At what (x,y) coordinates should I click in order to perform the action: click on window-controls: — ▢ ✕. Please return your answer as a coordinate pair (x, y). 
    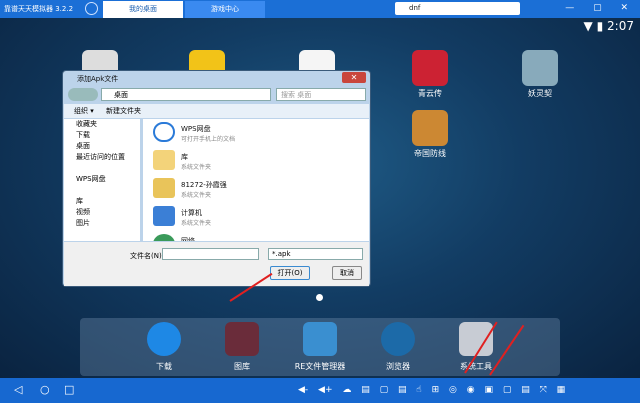
    Looking at the image, I should click on (600, 8).